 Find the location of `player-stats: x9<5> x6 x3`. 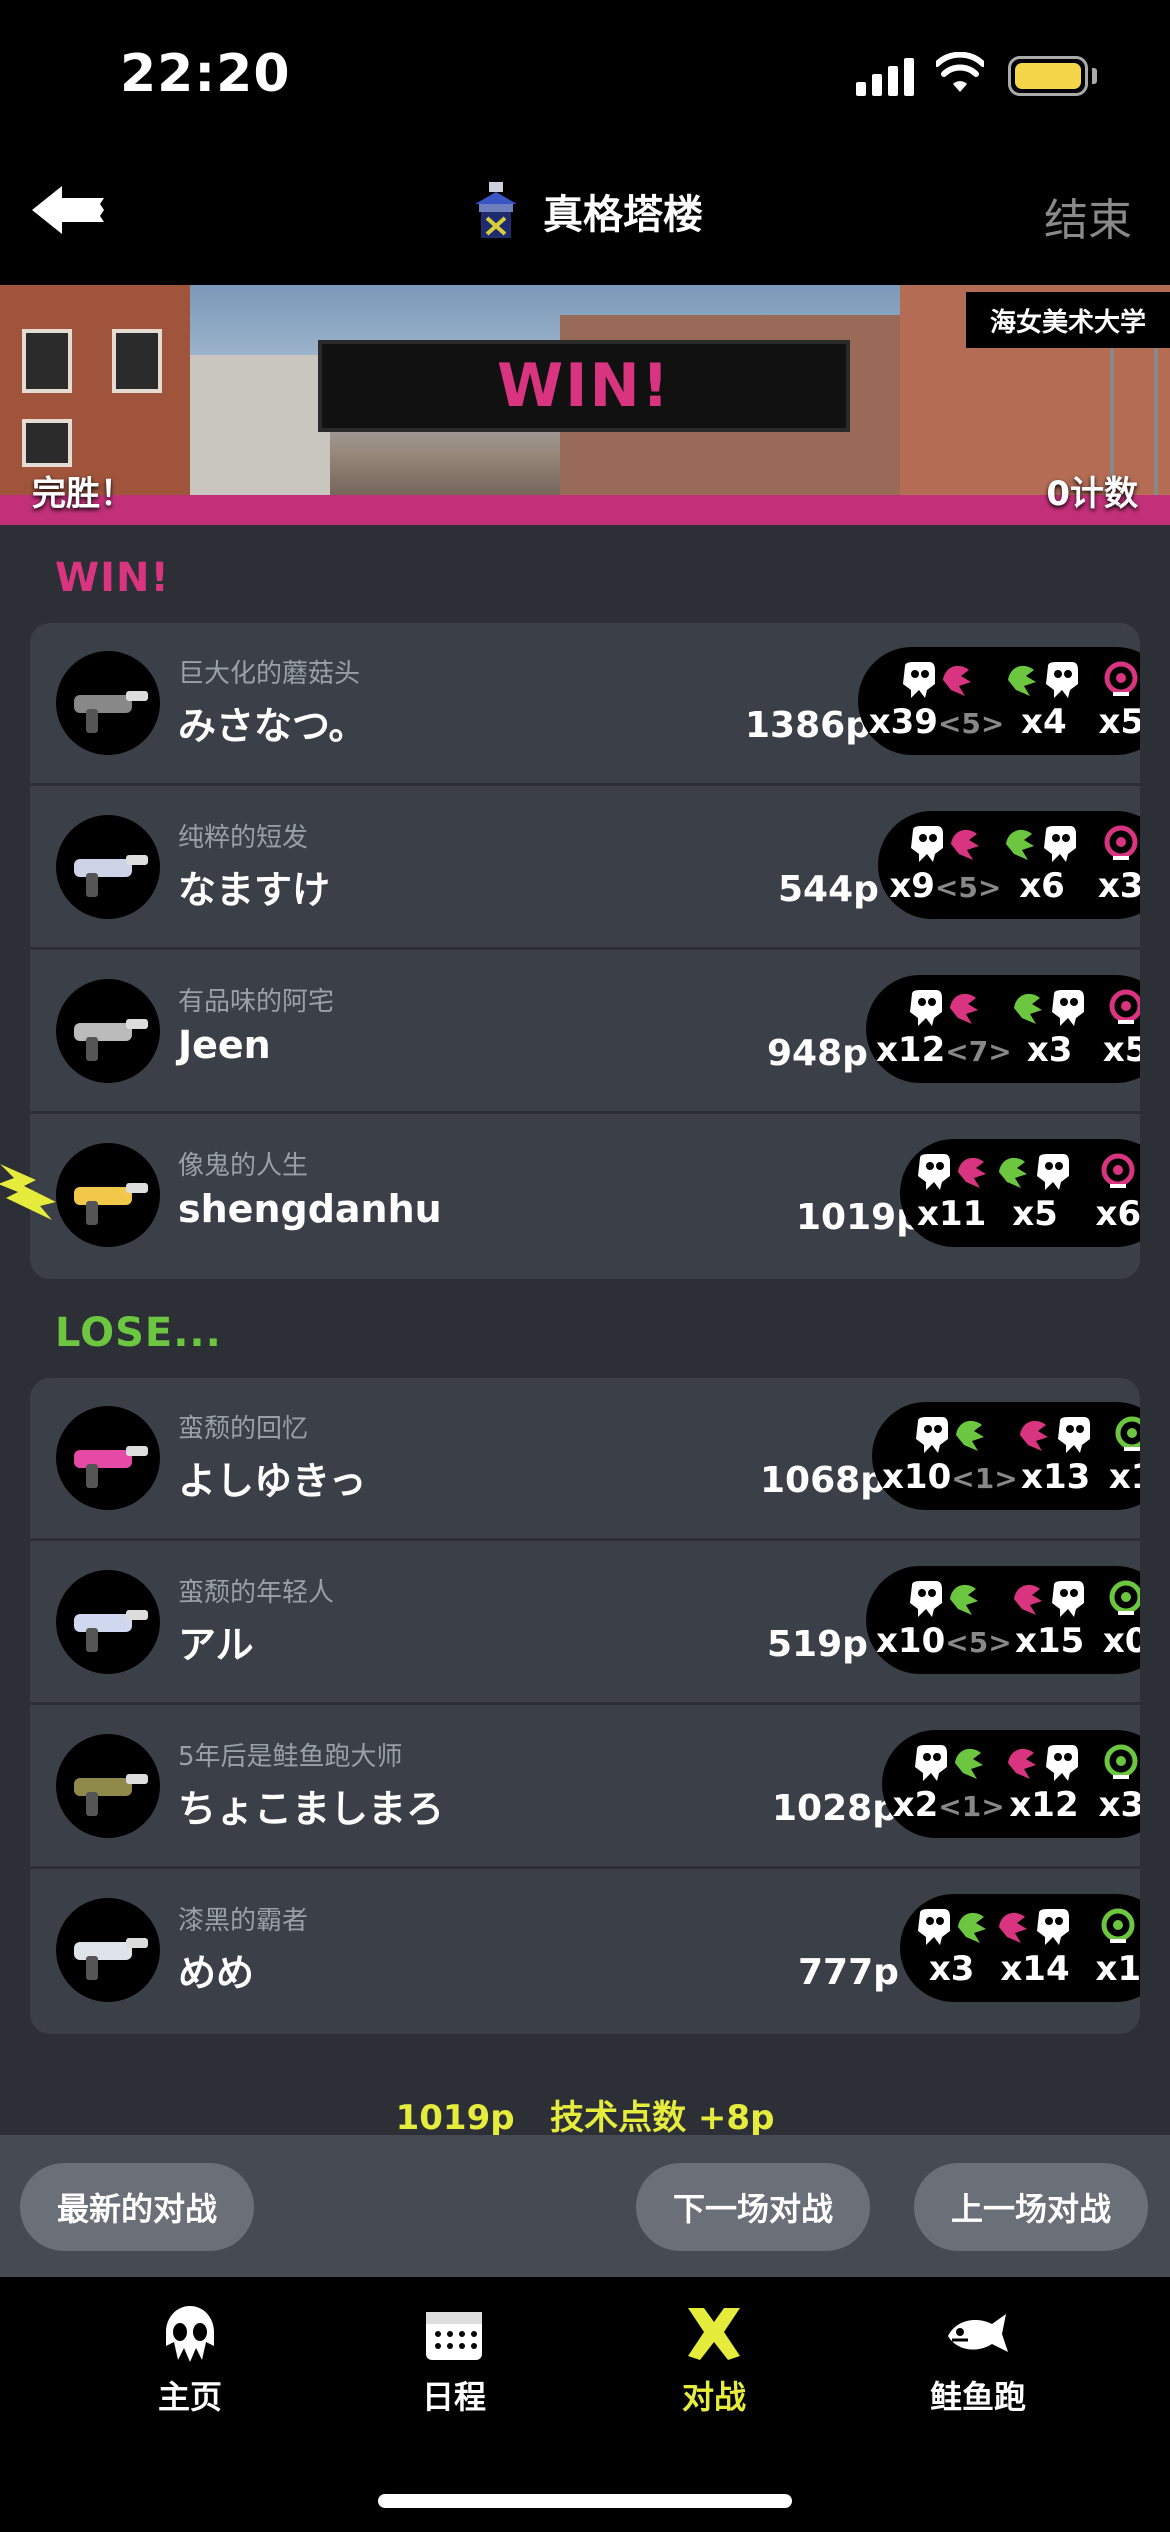

player-stats: x9<5> x6 x3 is located at coordinates (1009, 865).